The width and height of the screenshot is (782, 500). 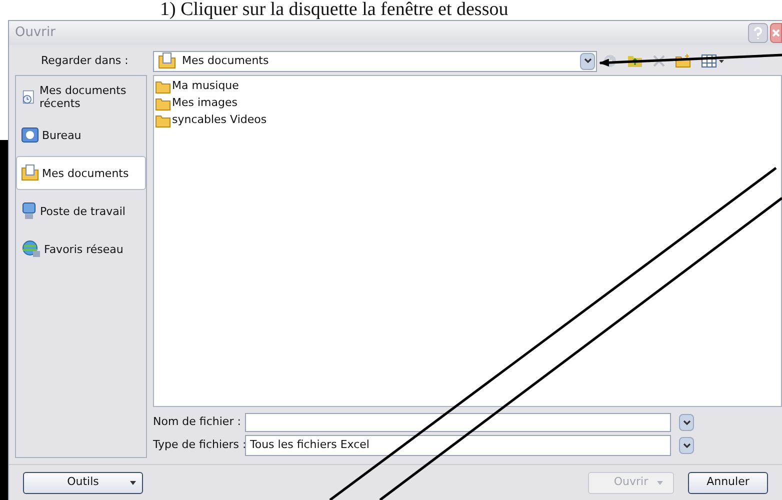 What do you see at coordinates (30, 135) in the screenshot?
I see `desktop-icon` at bounding box center [30, 135].